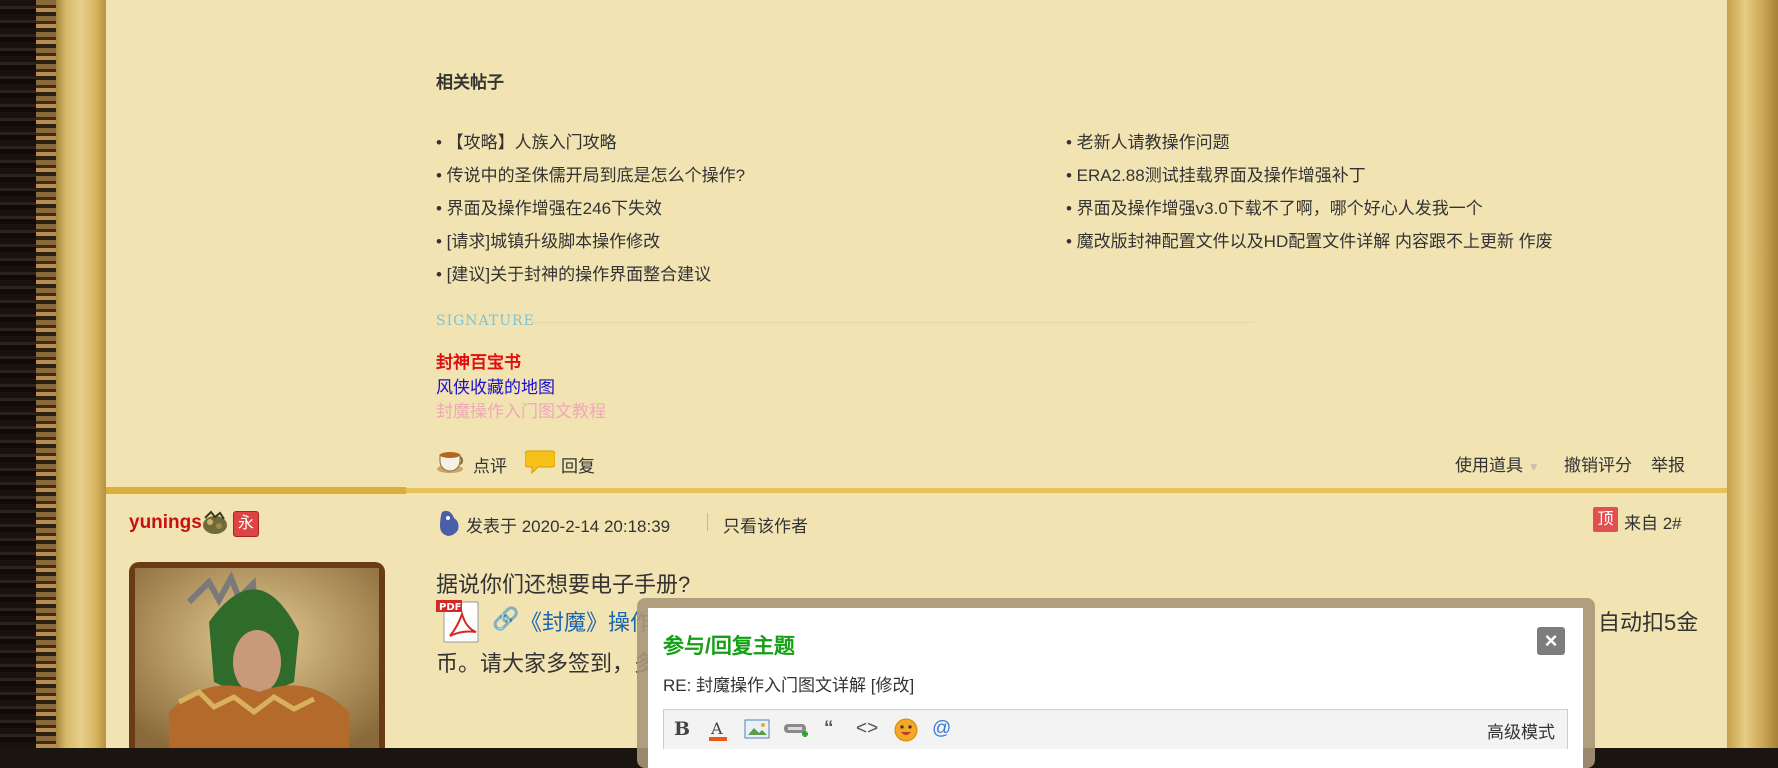  Describe the element at coordinates (495, 385) in the screenshot. I see `signature-link-2: 风侠收藏的地图` at that location.